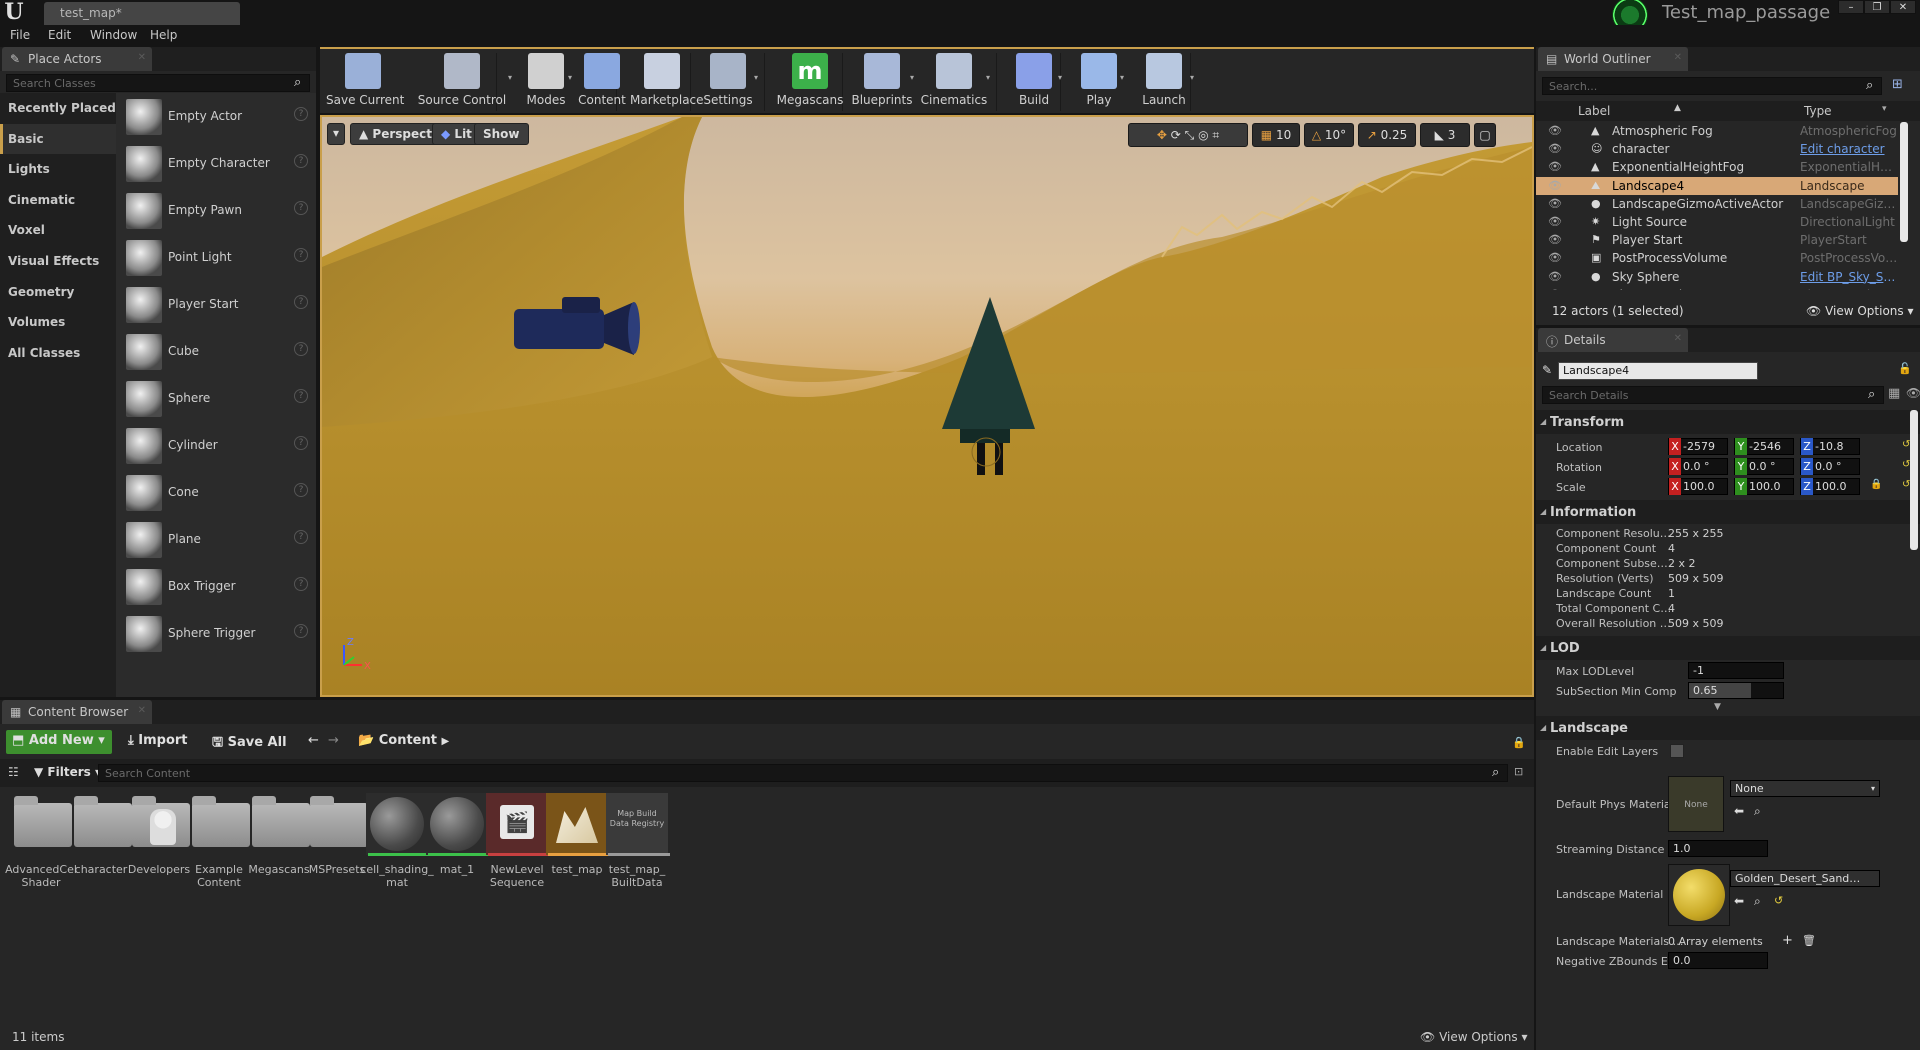 This screenshot has width=1920, height=1050. Describe the element at coordinates (1445, 135) in the screenshot. I see `camera-speed-button: ◣ 3` at that location.